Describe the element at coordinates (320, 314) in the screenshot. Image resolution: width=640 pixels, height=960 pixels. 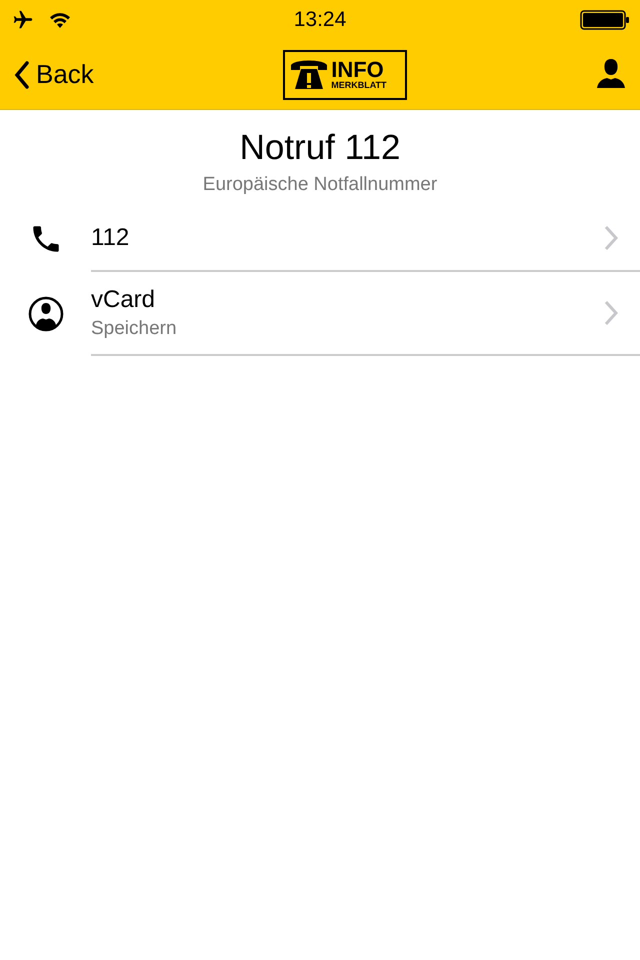
I see `list-row: vCard Speichern` at that location.